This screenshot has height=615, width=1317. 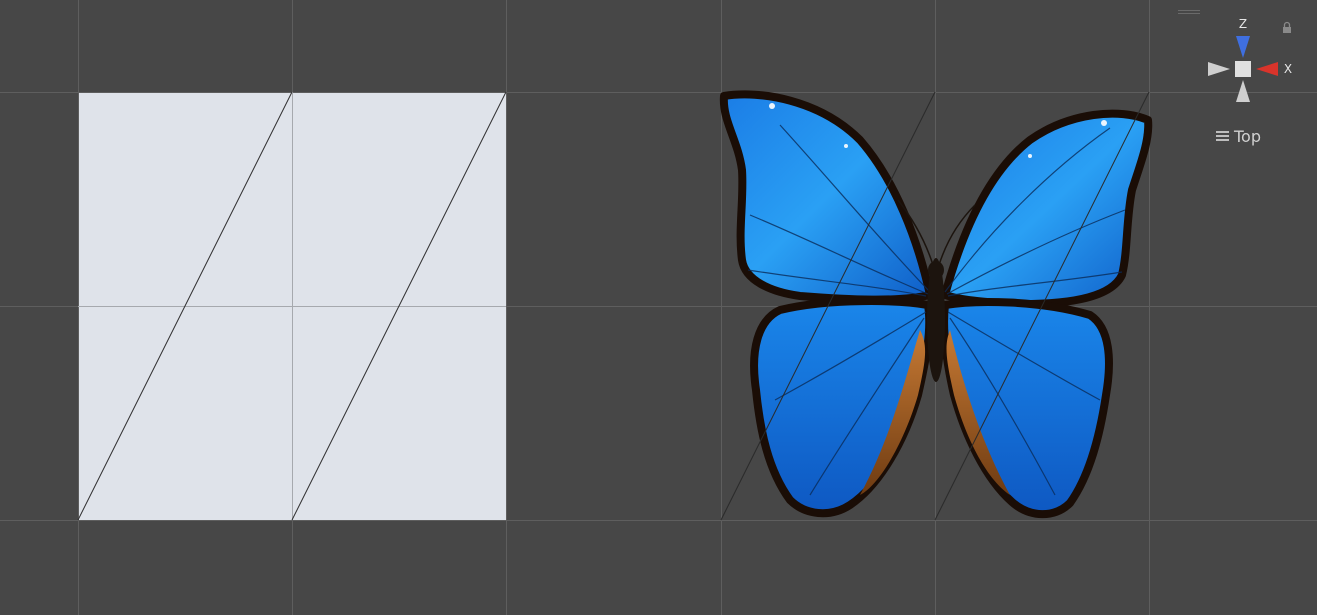 What do you see at coordinates (1243, 24) in the screenshot?
I see `gizmo-z-label: Z` at bounding box center [1243, 24].